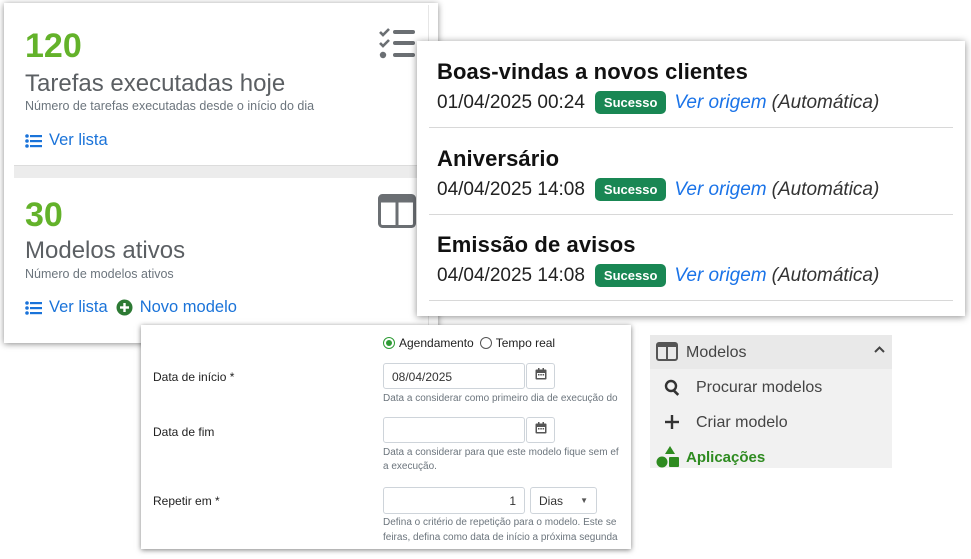  I want to click on models-view-list-label: Ver lista, so click(78, 307).